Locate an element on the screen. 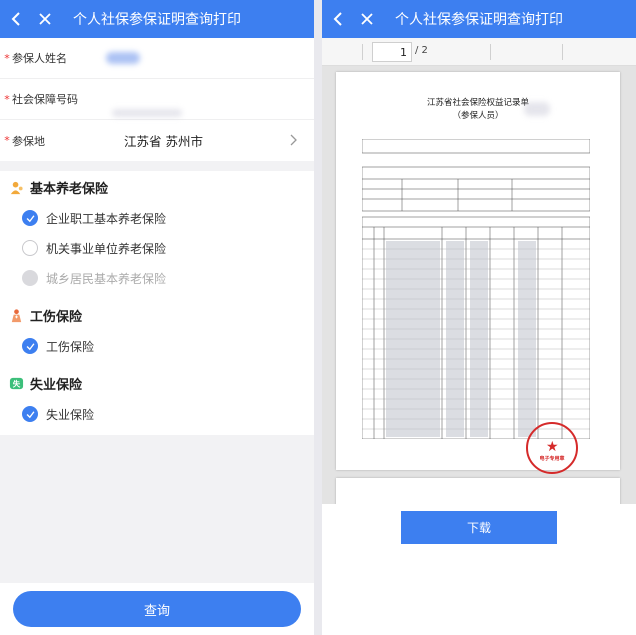  group-title-pension: 基本养老保险 is located at coordinates (157, 187).